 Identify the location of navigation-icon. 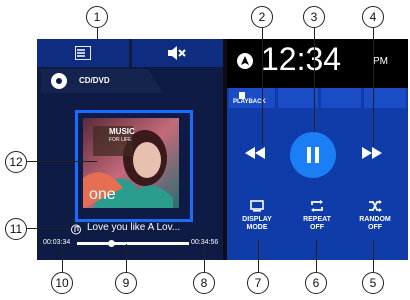
(245, 61).